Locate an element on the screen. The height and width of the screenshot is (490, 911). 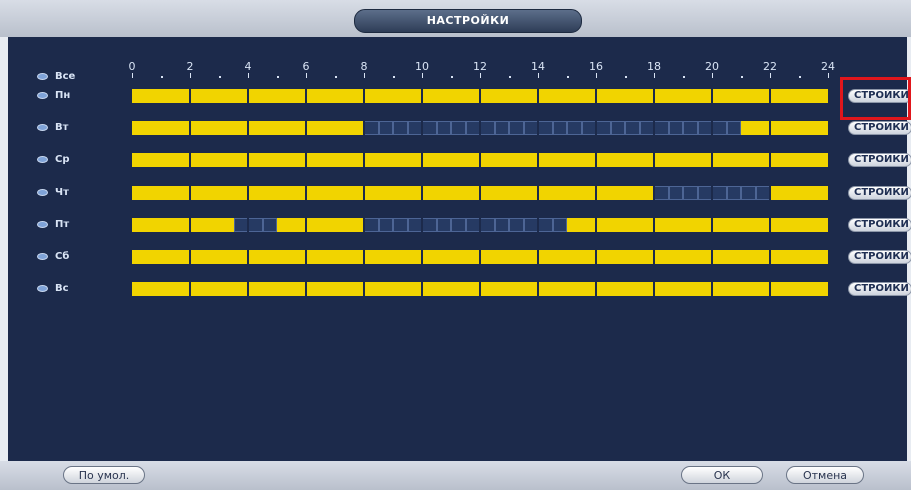
cancel-button: Отмена is located at coordinates (825, 475).